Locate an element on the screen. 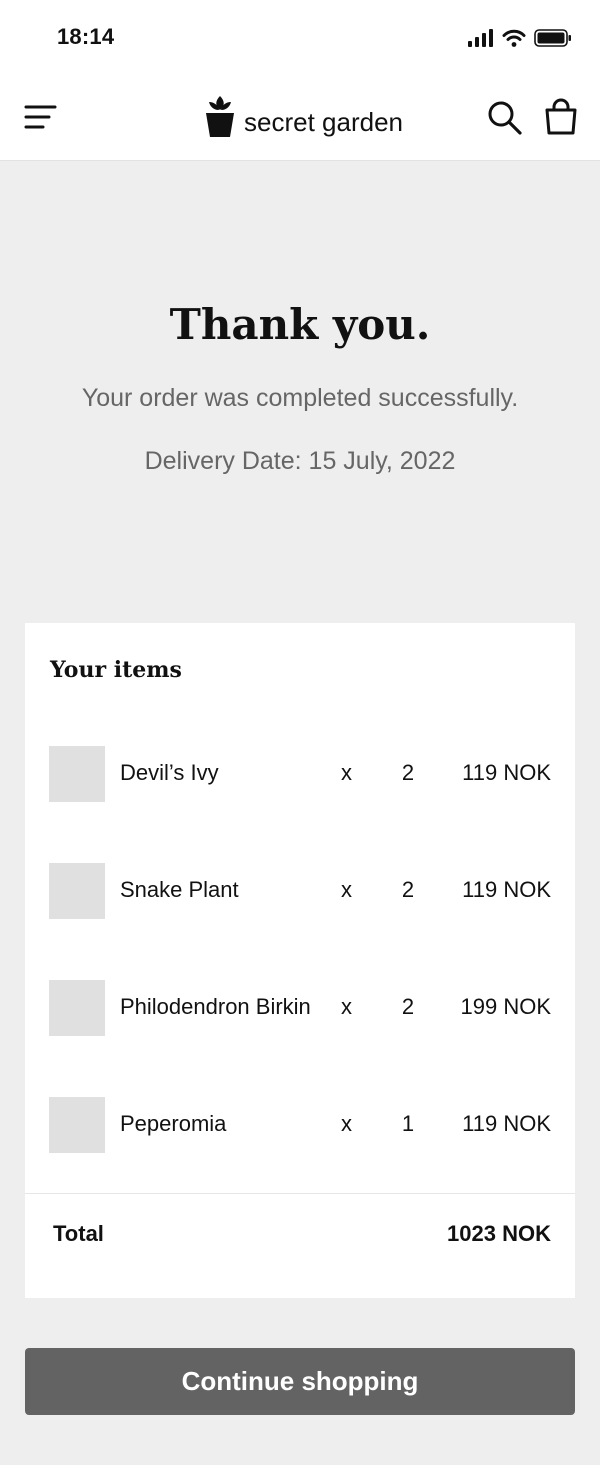  search-icon is located at coordinates (505, 118).